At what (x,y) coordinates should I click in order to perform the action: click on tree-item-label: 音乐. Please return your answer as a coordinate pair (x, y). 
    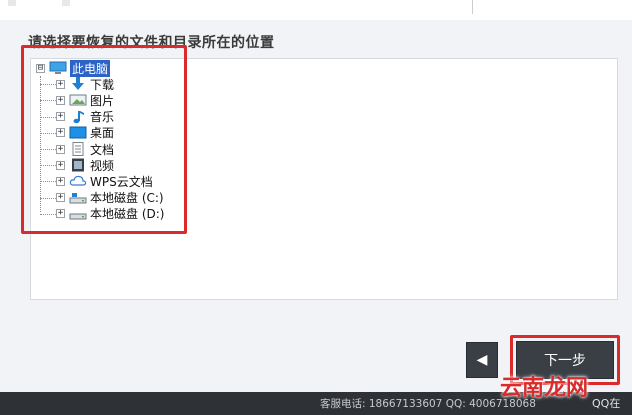
    Looking at the image, I should click on (102, 117).